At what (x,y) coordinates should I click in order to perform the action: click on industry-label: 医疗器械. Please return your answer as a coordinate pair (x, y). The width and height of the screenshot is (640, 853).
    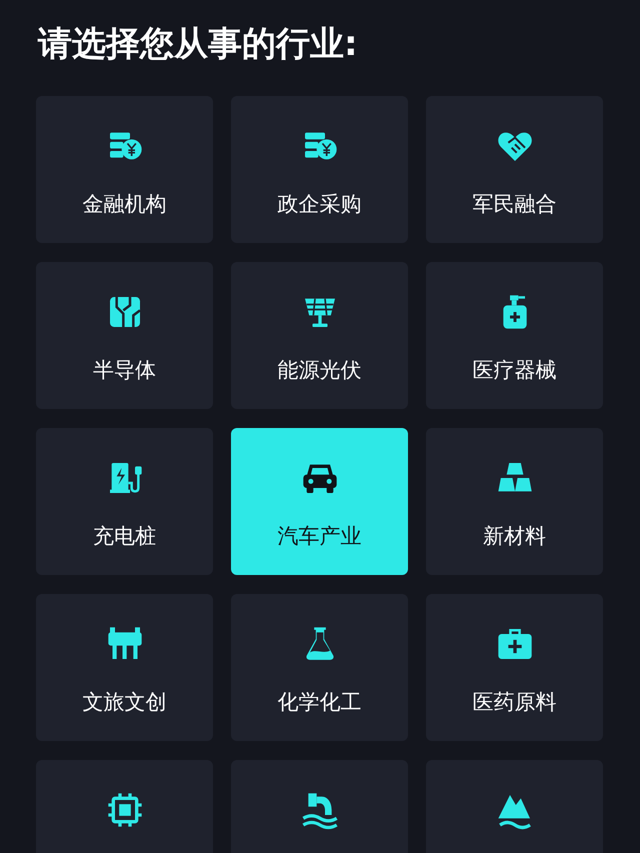
    Looking at the image, I should click on (514, 370).